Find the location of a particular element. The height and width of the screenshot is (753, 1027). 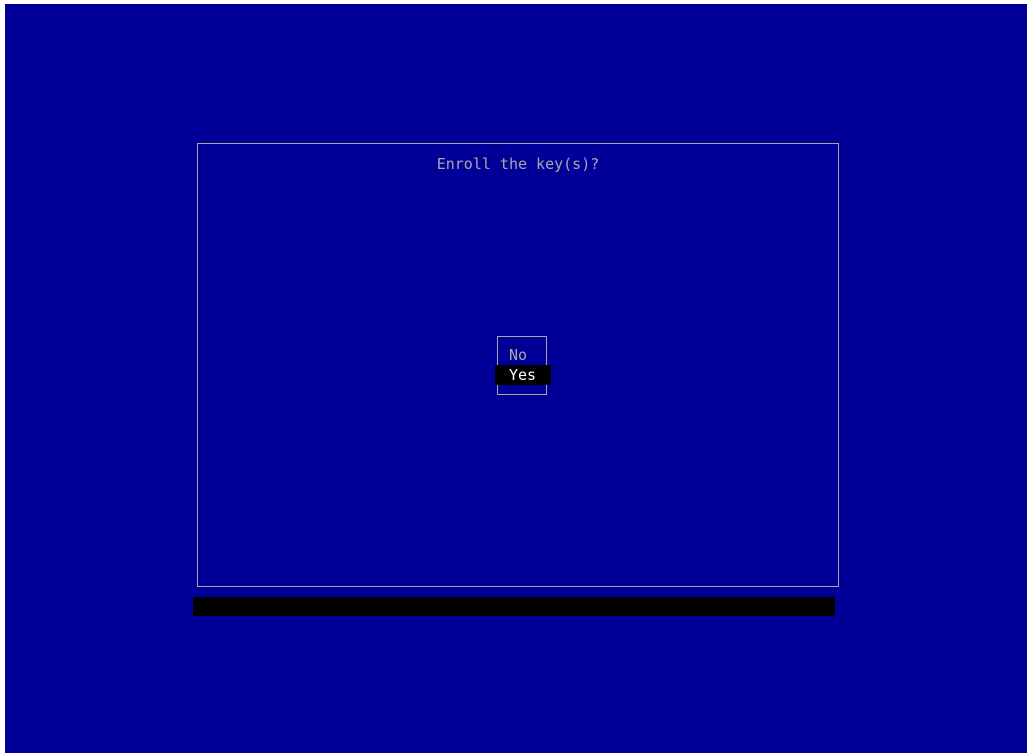

dialog-title: Enroll the key(s)? is located at coordinates (518, 164).